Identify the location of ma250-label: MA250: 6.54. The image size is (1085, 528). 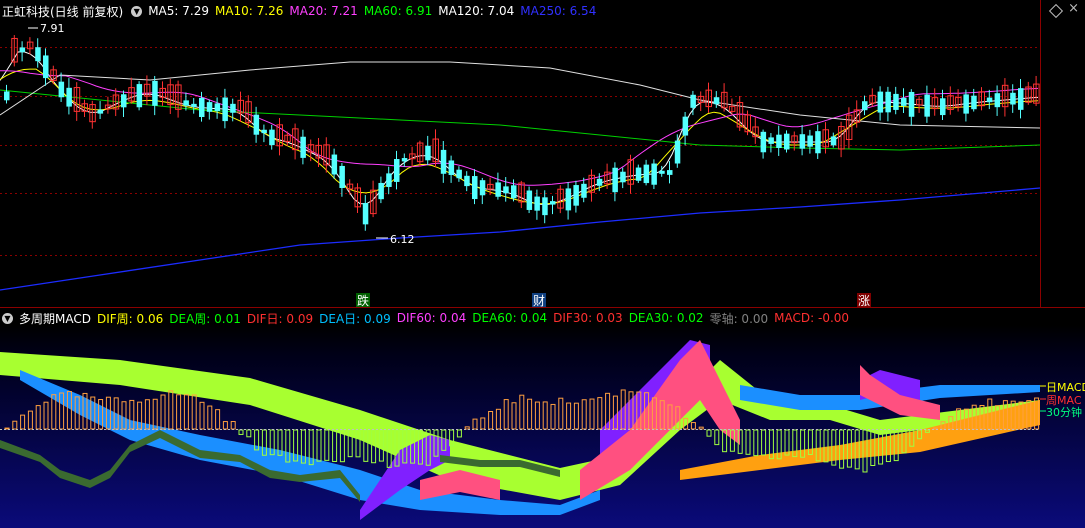
(558, 11).